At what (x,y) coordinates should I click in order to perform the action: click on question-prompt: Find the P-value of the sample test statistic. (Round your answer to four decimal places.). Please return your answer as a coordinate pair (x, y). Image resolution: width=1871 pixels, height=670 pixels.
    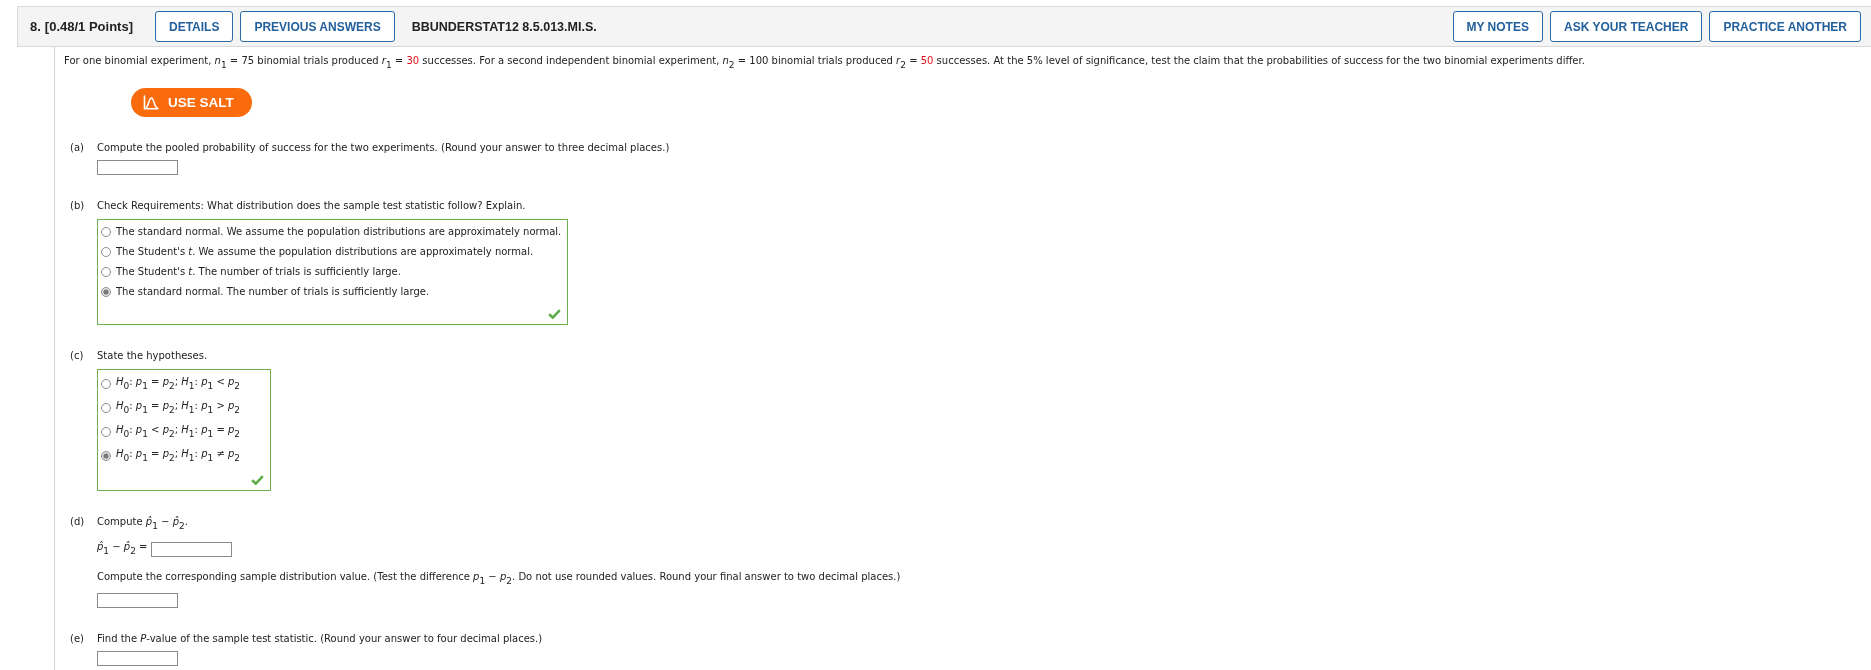
    Looking at the image, I should click on (320, 639).